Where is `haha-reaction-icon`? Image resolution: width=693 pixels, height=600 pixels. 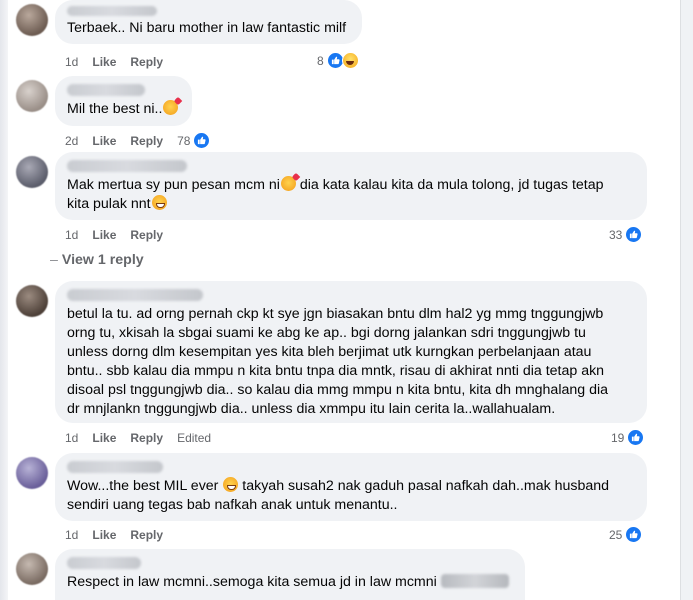
haha-reaction-icon is located at coordinates (350, 60).